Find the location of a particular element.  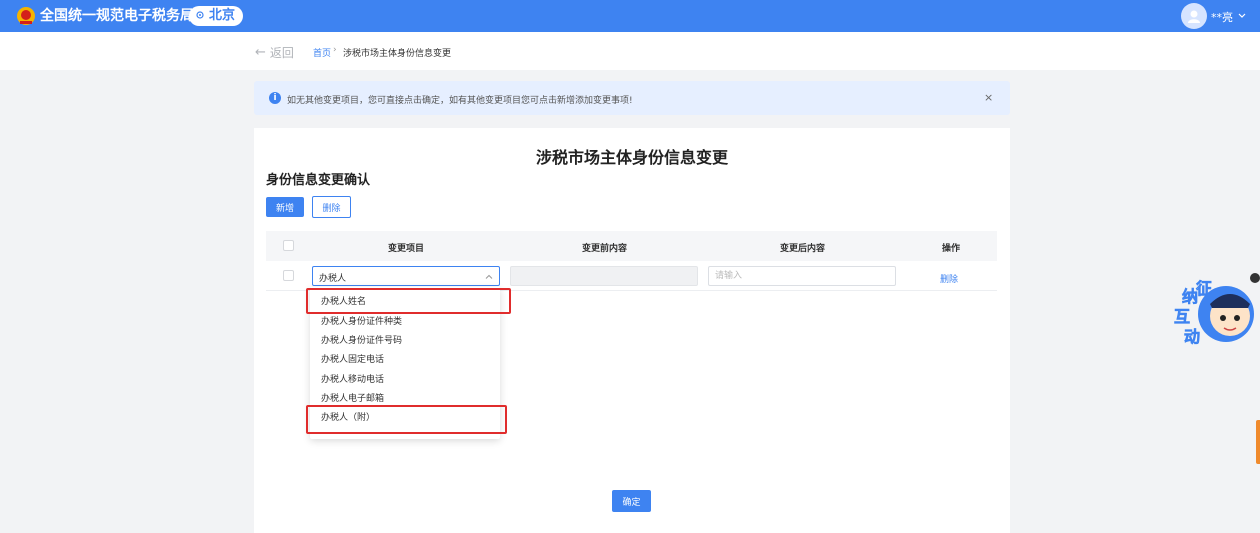

region-name: 北京 is located at coordinates (222, 15).